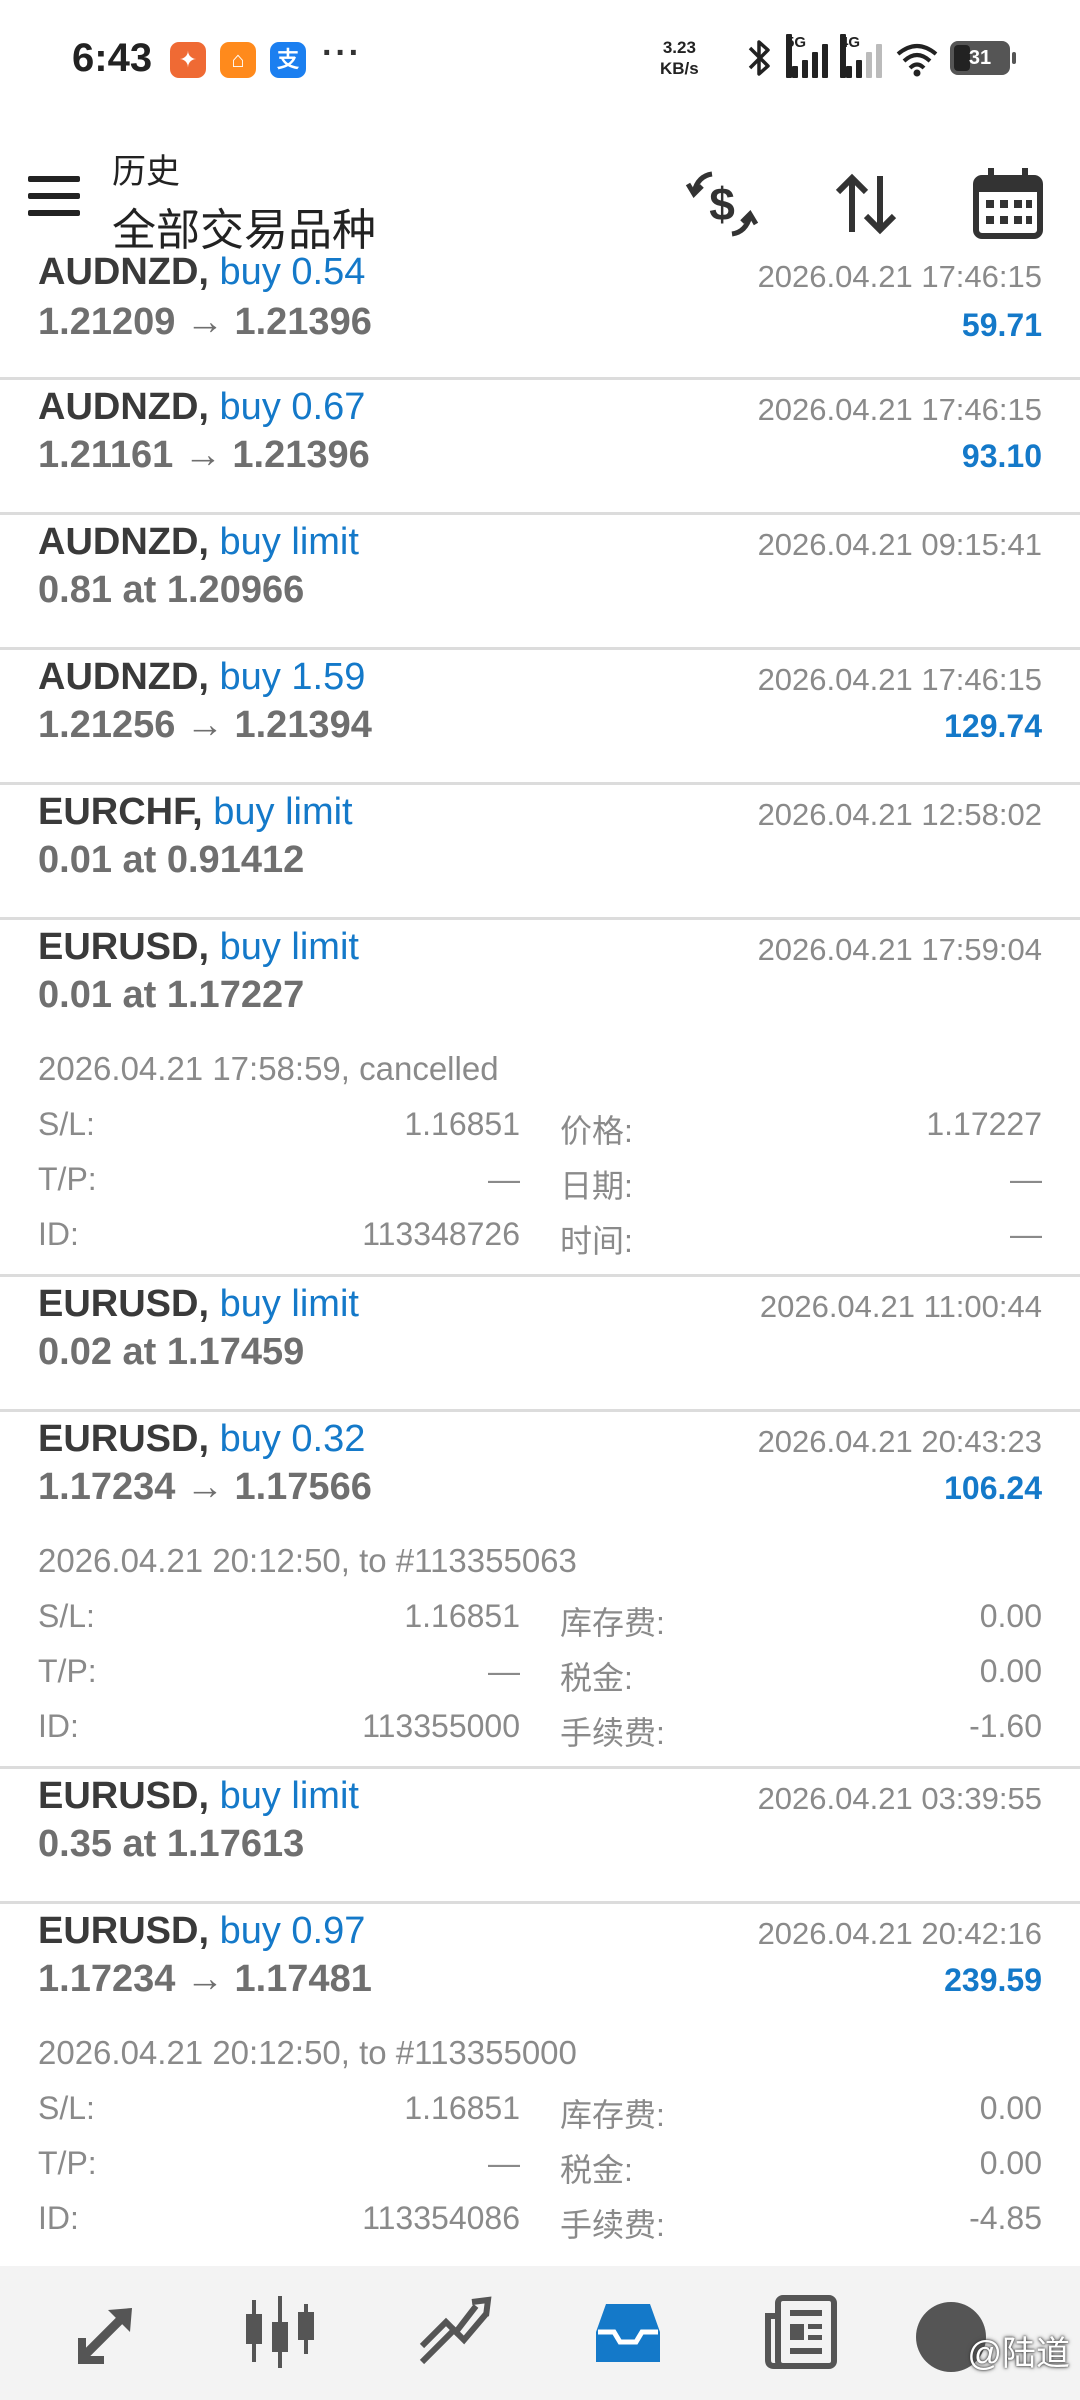 This screenshot has height=2400, width=1080. I want to click on order-line: 0.81 at 1.20966, so click(171, 590).